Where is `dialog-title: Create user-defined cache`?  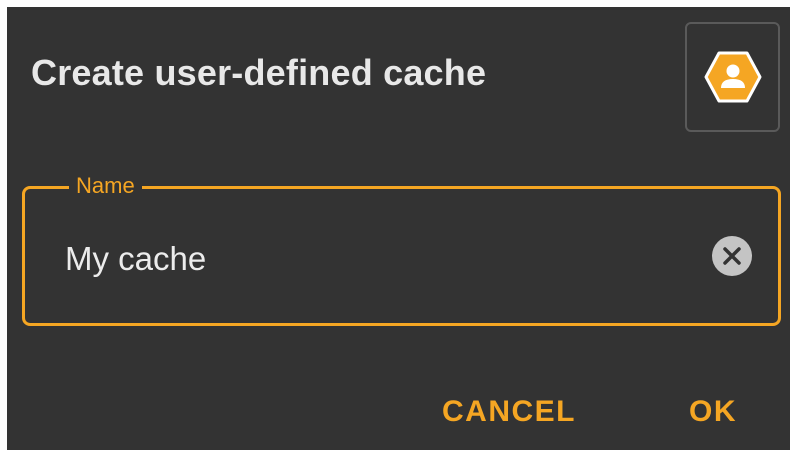 dialog-title: Create user-defined cache is located at coordinates (259, 72).